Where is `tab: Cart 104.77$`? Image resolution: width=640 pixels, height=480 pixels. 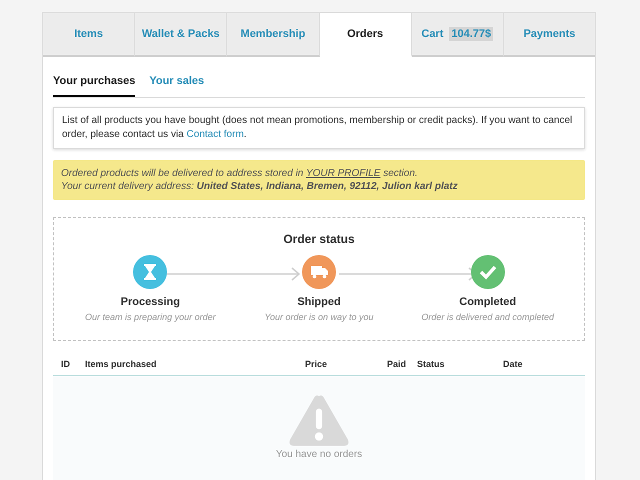
tab: Cart 104.77$ is located at coordinates (458, 35).